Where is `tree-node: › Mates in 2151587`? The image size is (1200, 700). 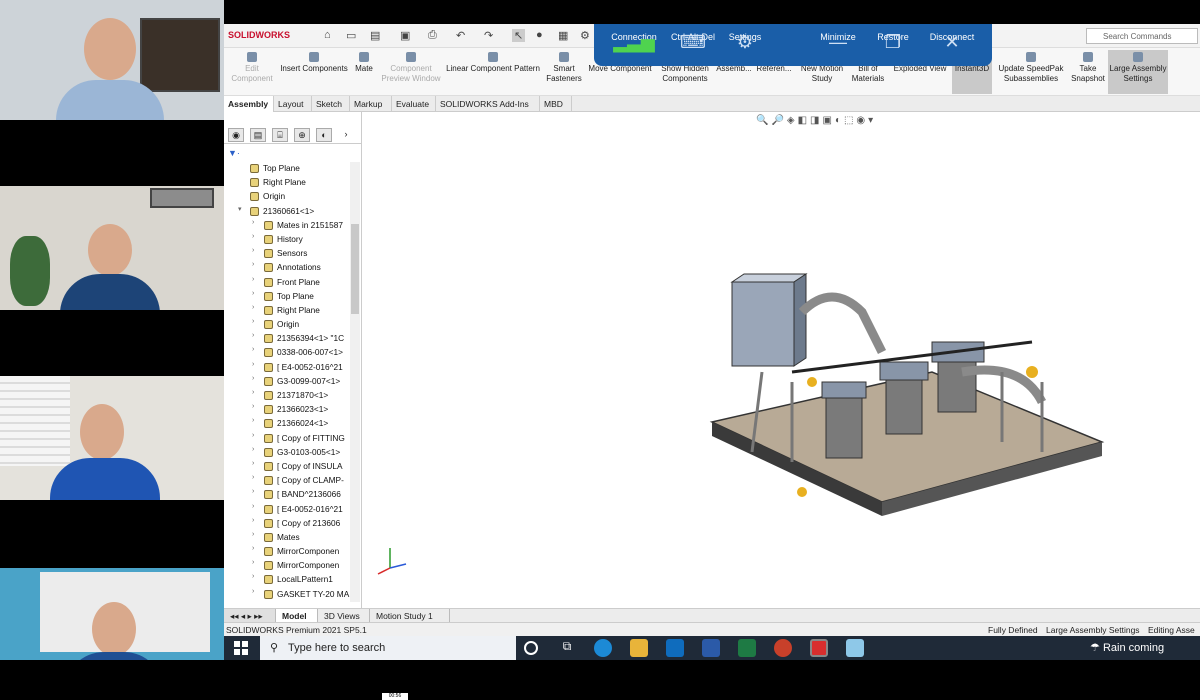
tree-node: › Mates in 2151587 is located at coordinates (287, 226).